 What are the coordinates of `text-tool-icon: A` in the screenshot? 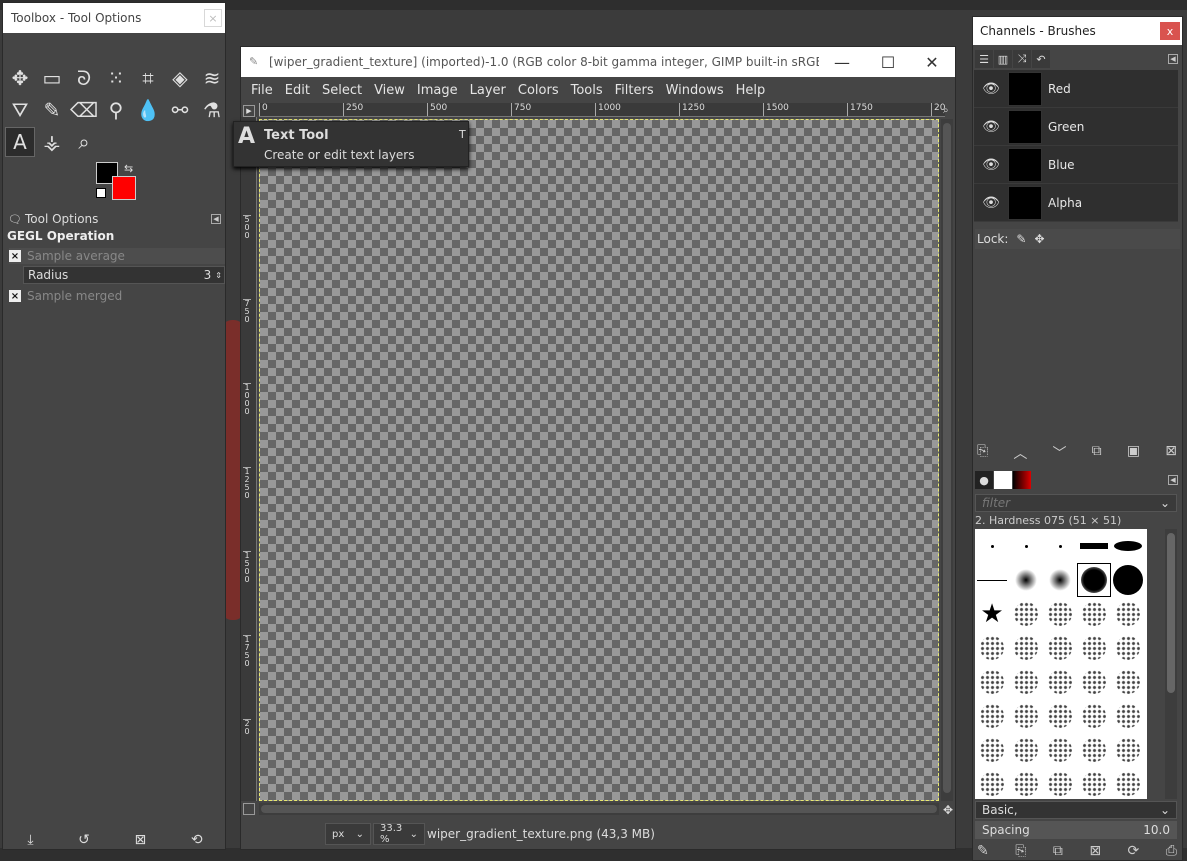 It's located at (20, 142).